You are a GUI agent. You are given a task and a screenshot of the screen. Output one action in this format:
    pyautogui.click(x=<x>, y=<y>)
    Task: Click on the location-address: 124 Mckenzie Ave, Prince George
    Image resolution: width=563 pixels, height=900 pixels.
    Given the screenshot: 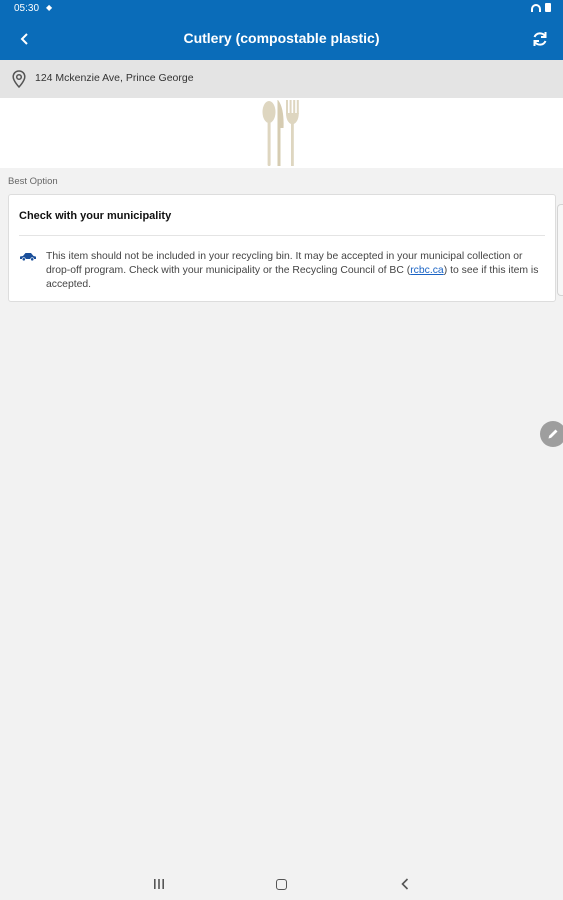 What is the action you would take?
    pyautogui.click(x=114, y=78)
    